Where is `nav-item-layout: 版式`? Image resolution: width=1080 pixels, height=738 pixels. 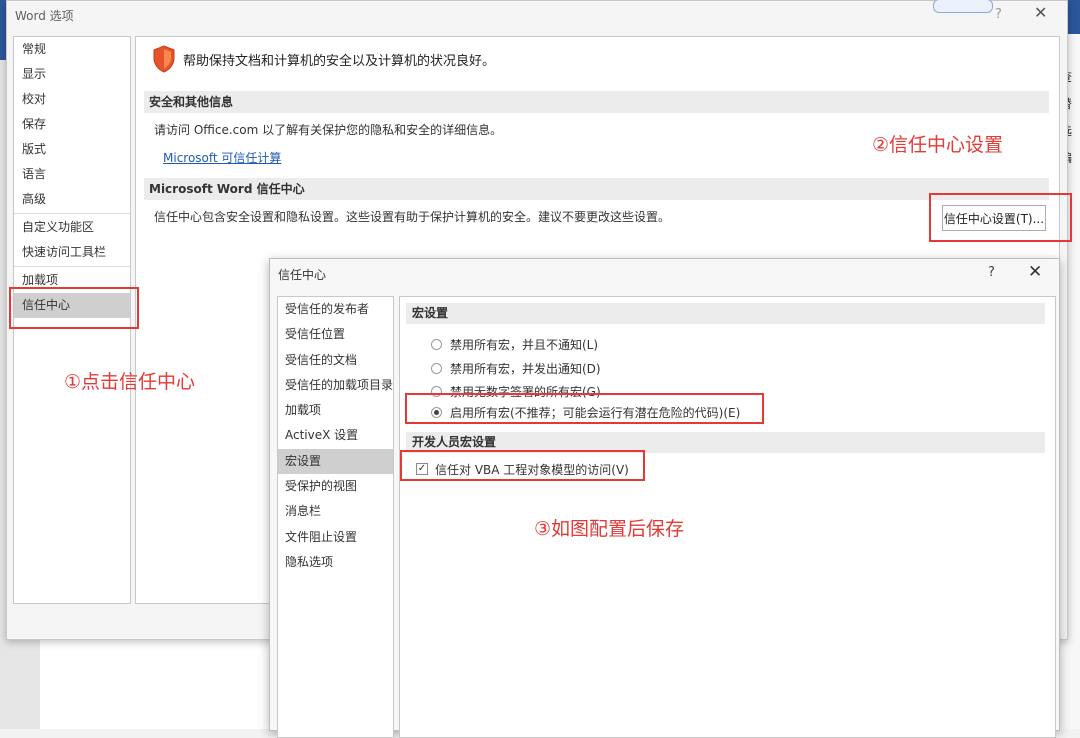 nav-item-layout: 版式 is located at coordinates (72, 149).